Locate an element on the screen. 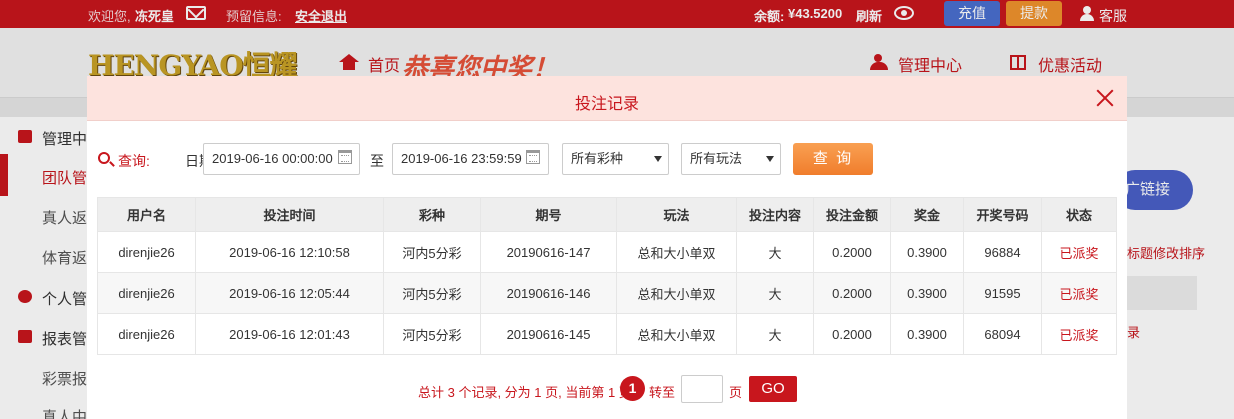  column-header: 期号 is located at coordinates (548, 214).